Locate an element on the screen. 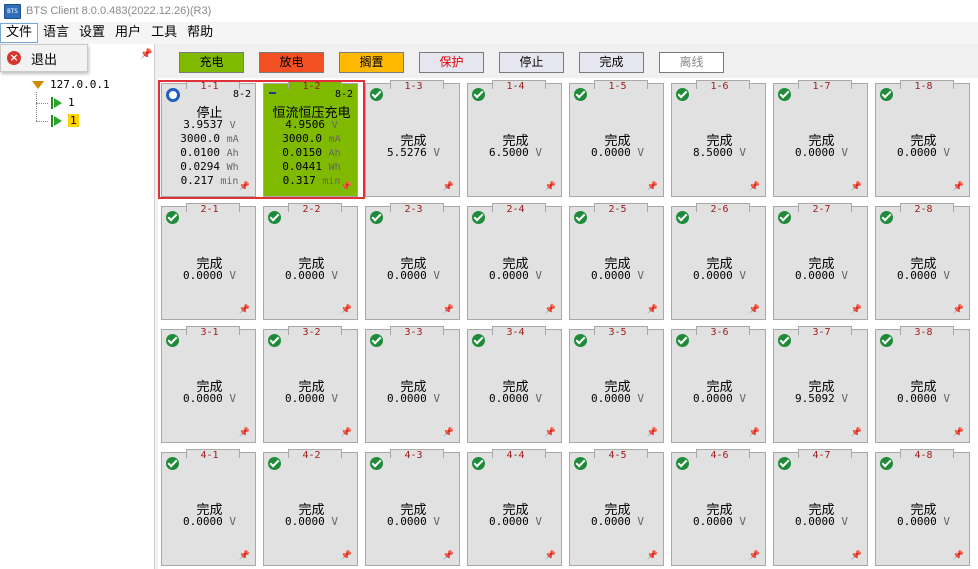  voltage-reading: 3.9537 V is located at coordinates (209, 124).